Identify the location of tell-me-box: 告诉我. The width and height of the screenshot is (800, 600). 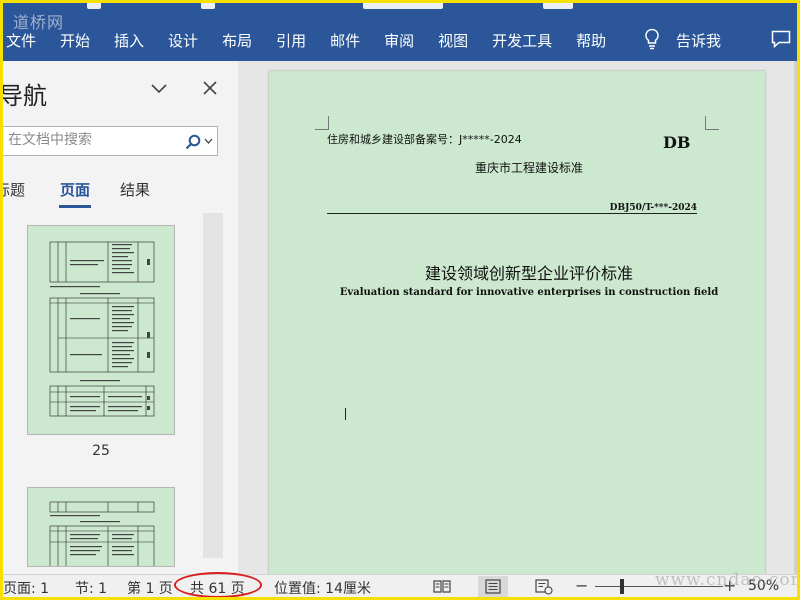
(698, 40).